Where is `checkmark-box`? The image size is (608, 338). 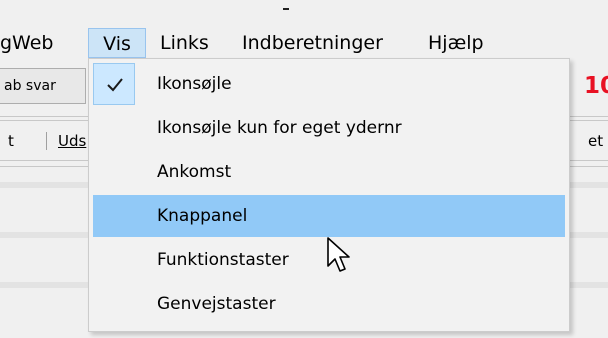 checkmark-box is located at coordinates (114, 84).